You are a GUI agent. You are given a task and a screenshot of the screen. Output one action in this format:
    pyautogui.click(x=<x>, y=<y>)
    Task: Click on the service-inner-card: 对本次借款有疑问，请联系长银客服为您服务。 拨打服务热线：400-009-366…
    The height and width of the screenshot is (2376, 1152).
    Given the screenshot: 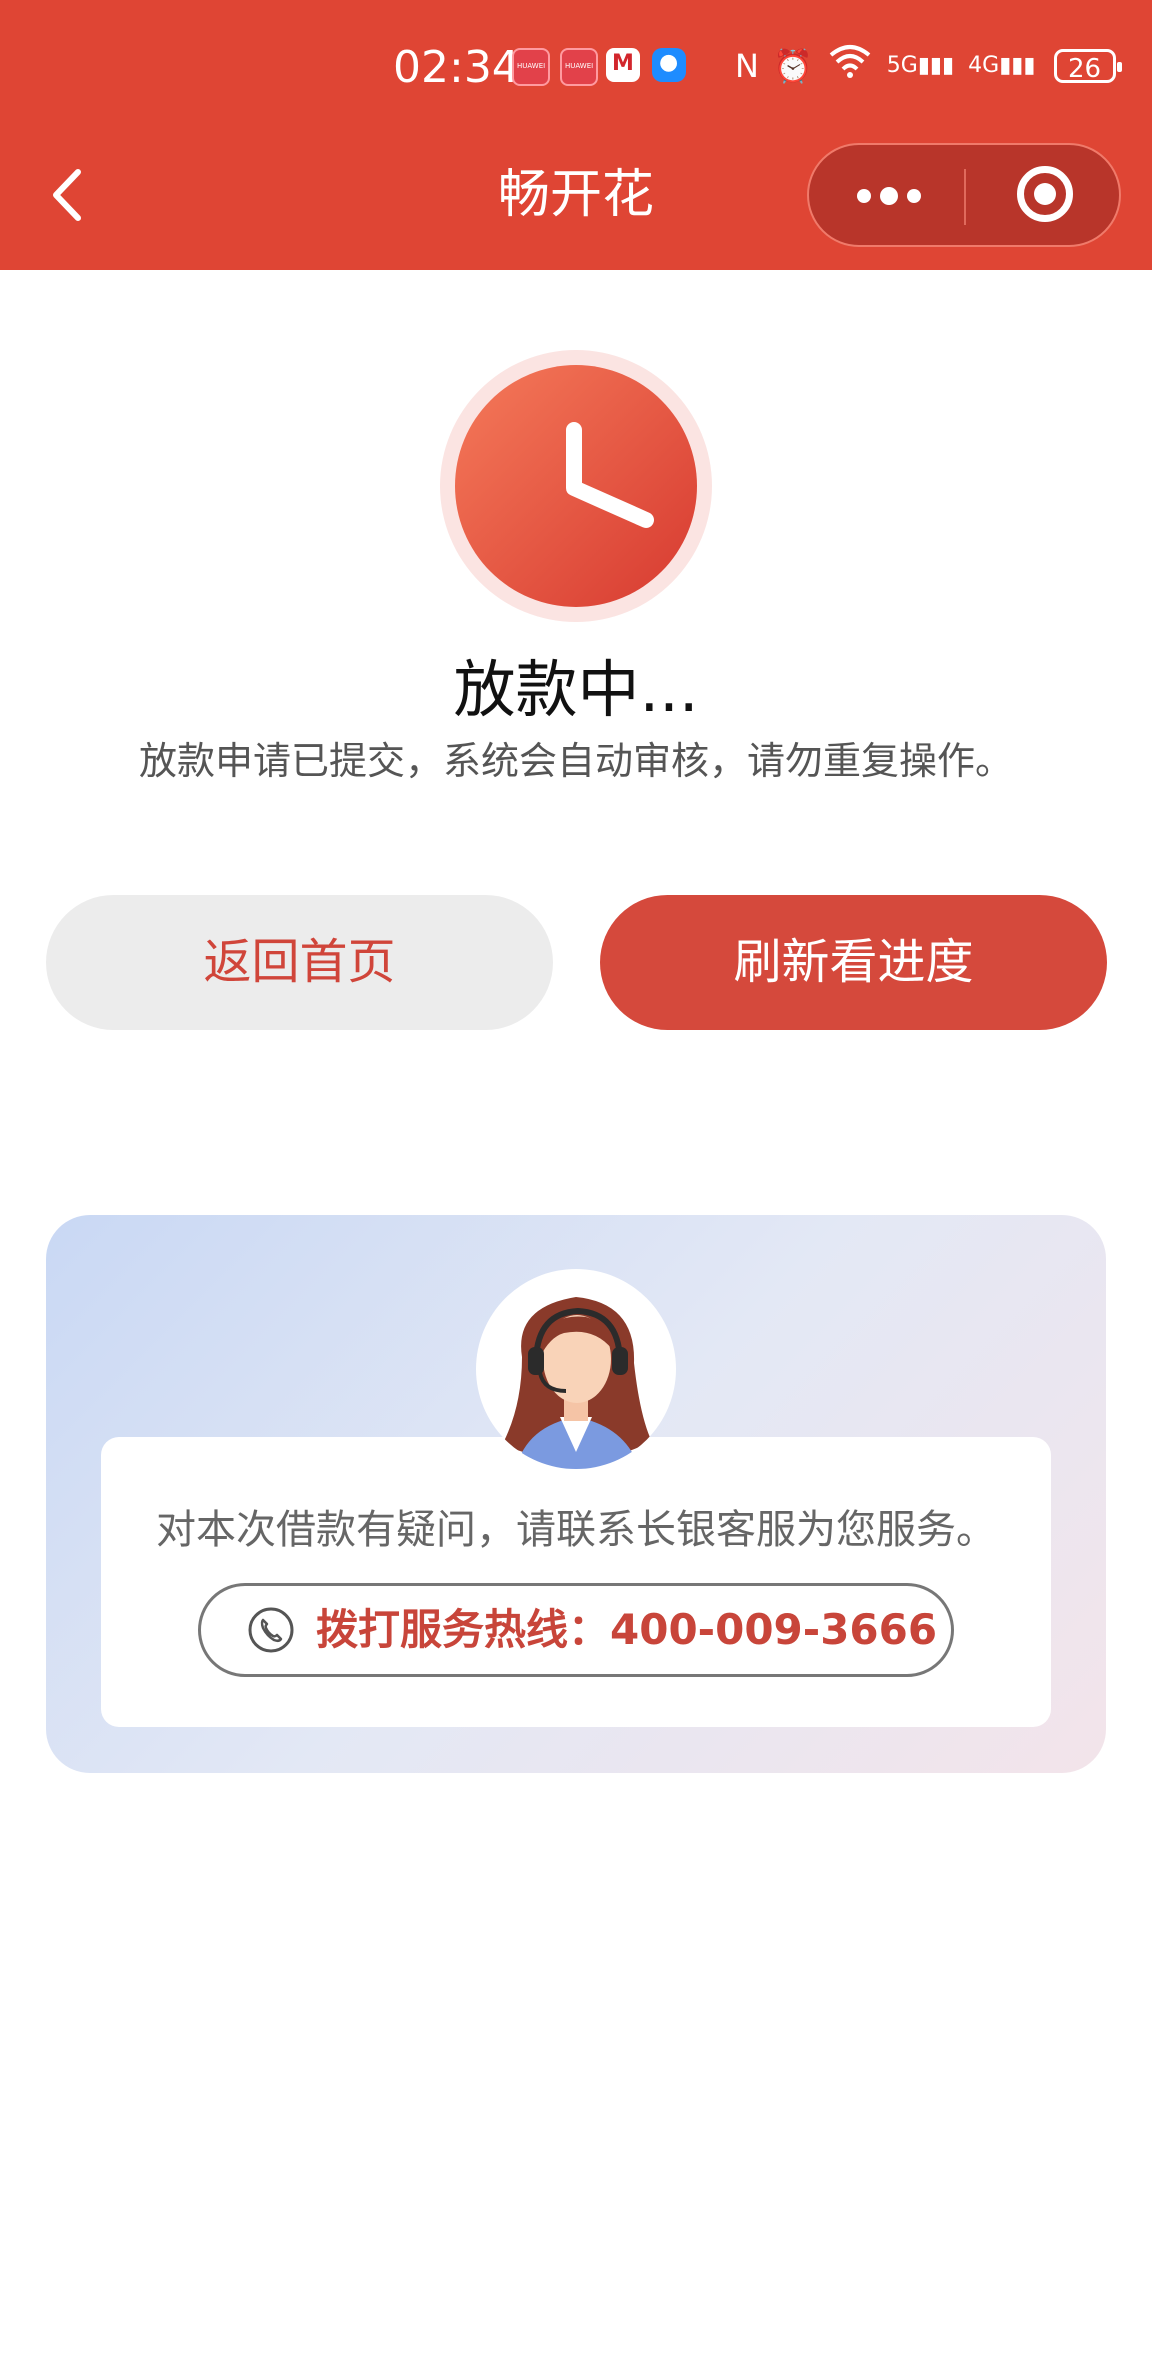 What is the action you would take?
    pyautogui.click(x=576, y=1582)
    